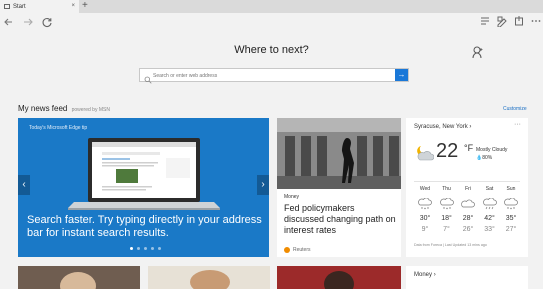  What do you see at coordinates (73, 6) in the screenshot?
I see `close-tab-icon: ×` at bounding box center [73, 6].